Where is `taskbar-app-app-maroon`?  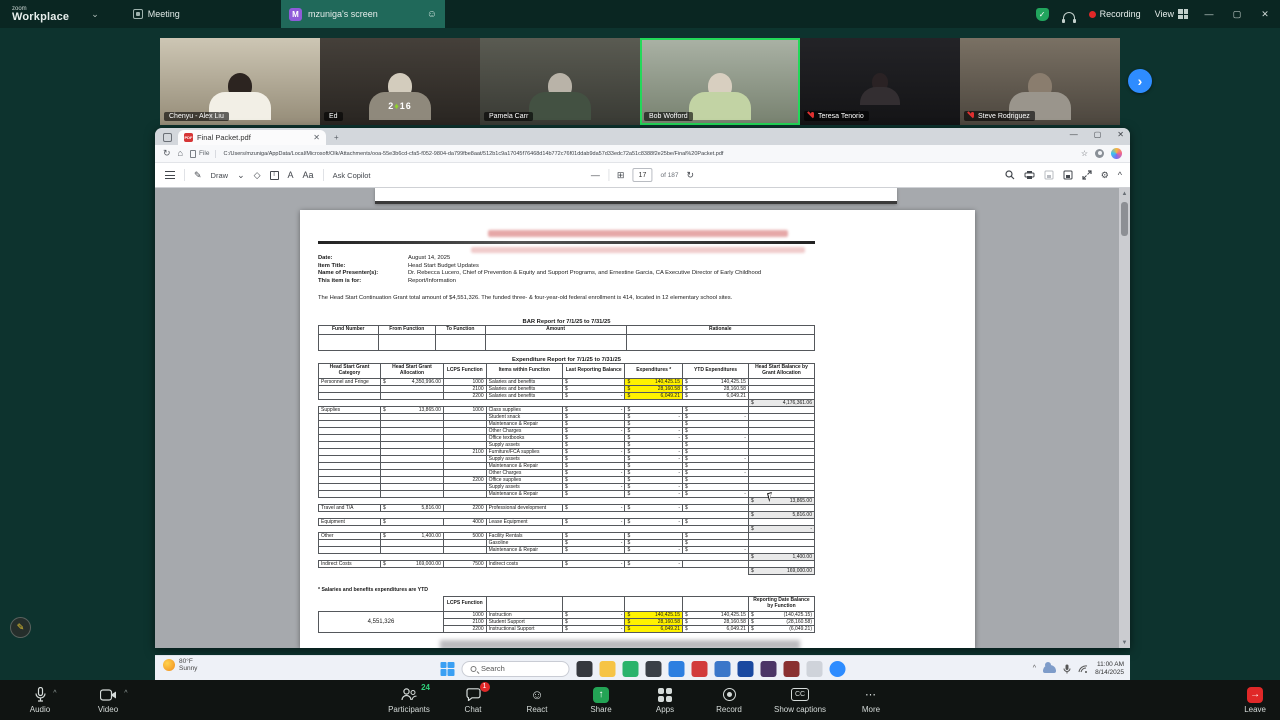
taskbar-app-app-maroon is located at coordinates (791, 668).